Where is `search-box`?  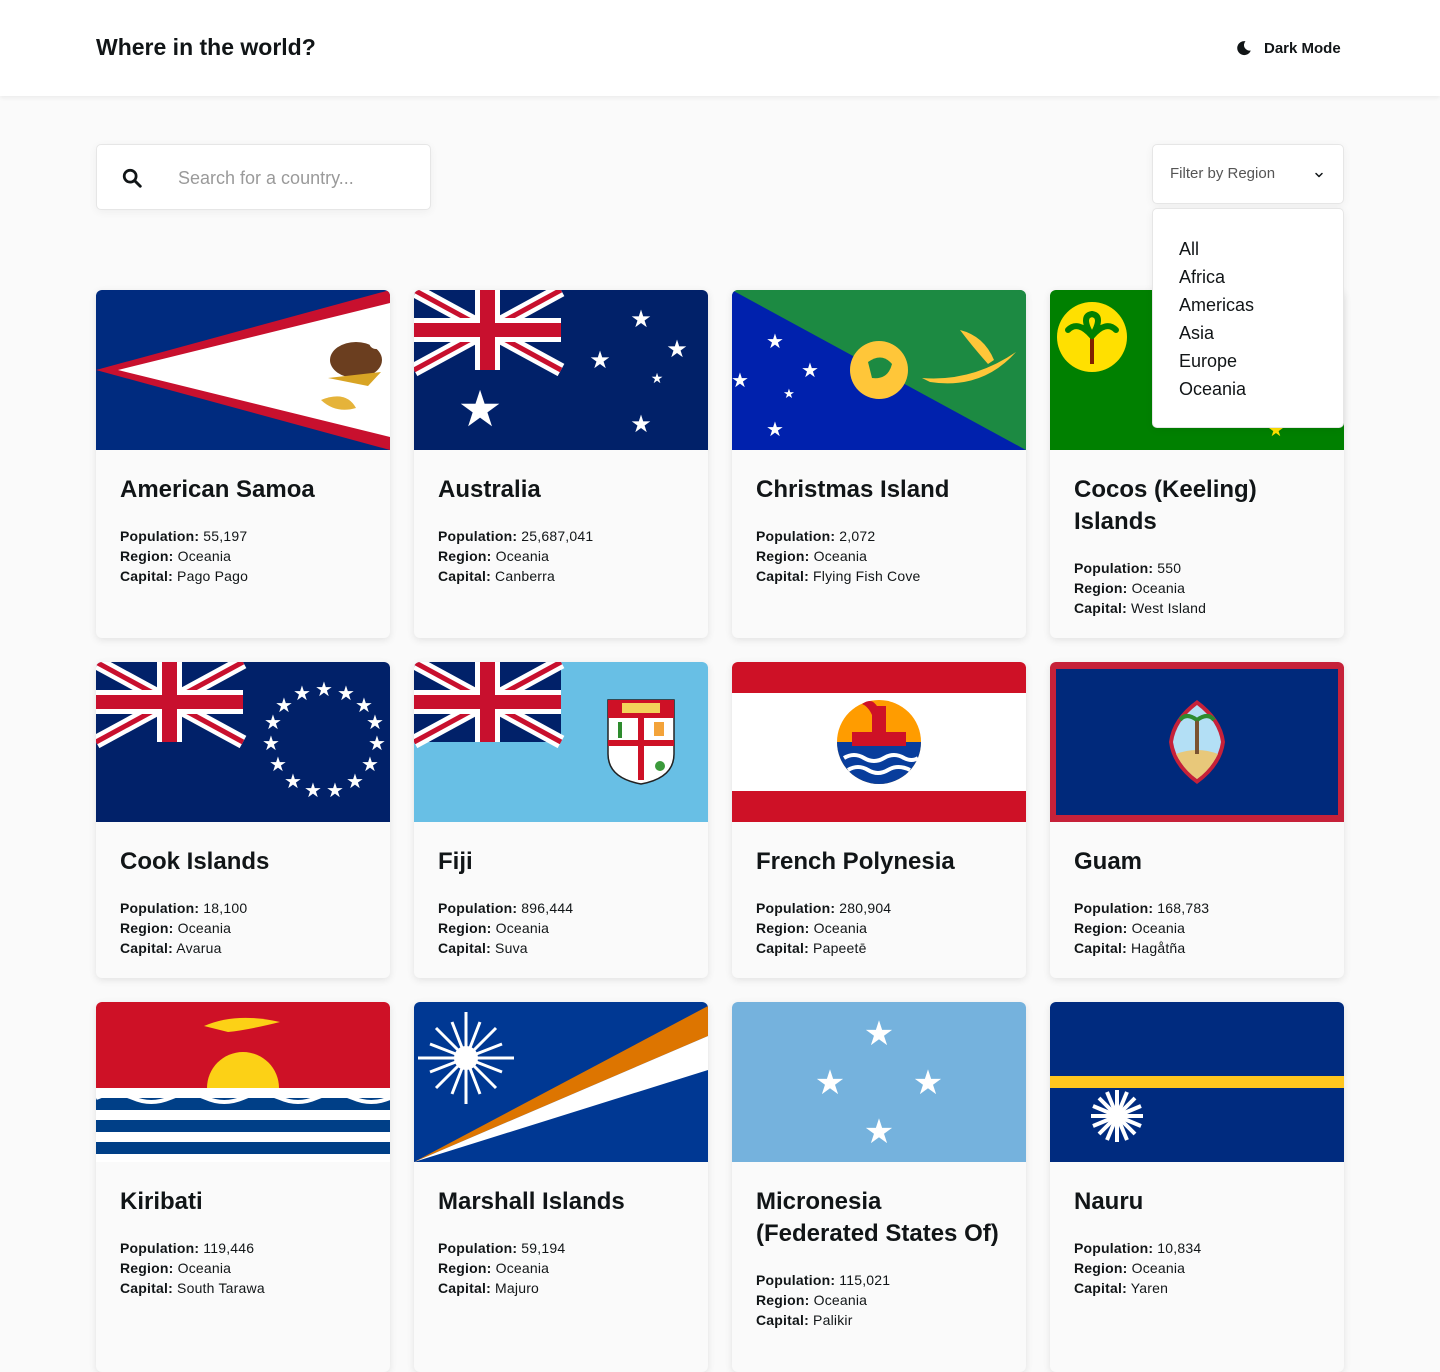
search-box is located at coordinates (263, 177).